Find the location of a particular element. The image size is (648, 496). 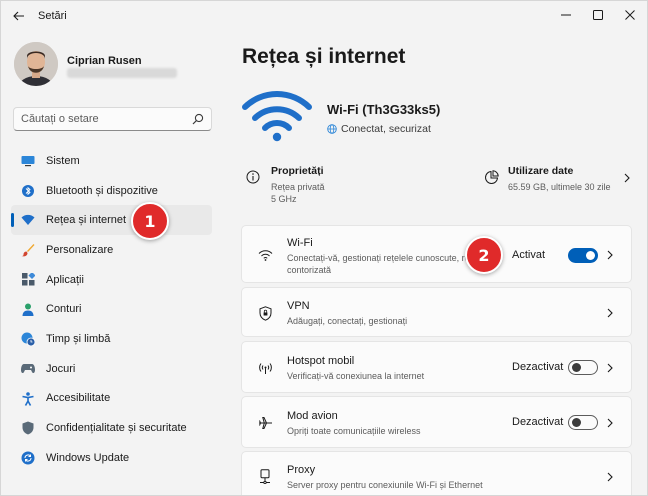

proxy-card-title: Proxy is located at coordinates (301, 470).